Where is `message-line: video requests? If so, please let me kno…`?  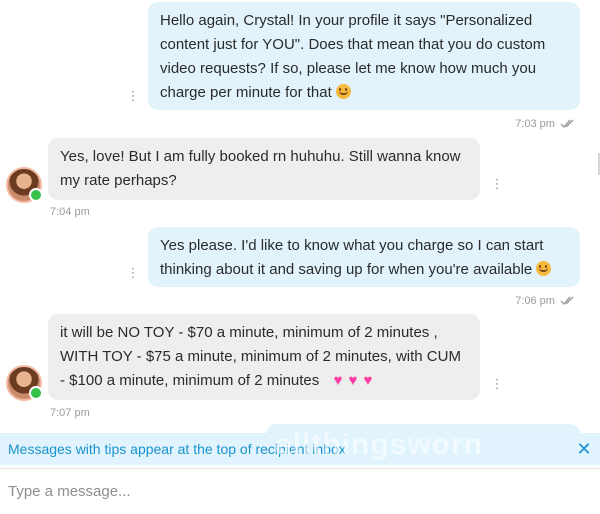 message-line: video requests? If so, please let me kno… is located at coordinates (348, 68).